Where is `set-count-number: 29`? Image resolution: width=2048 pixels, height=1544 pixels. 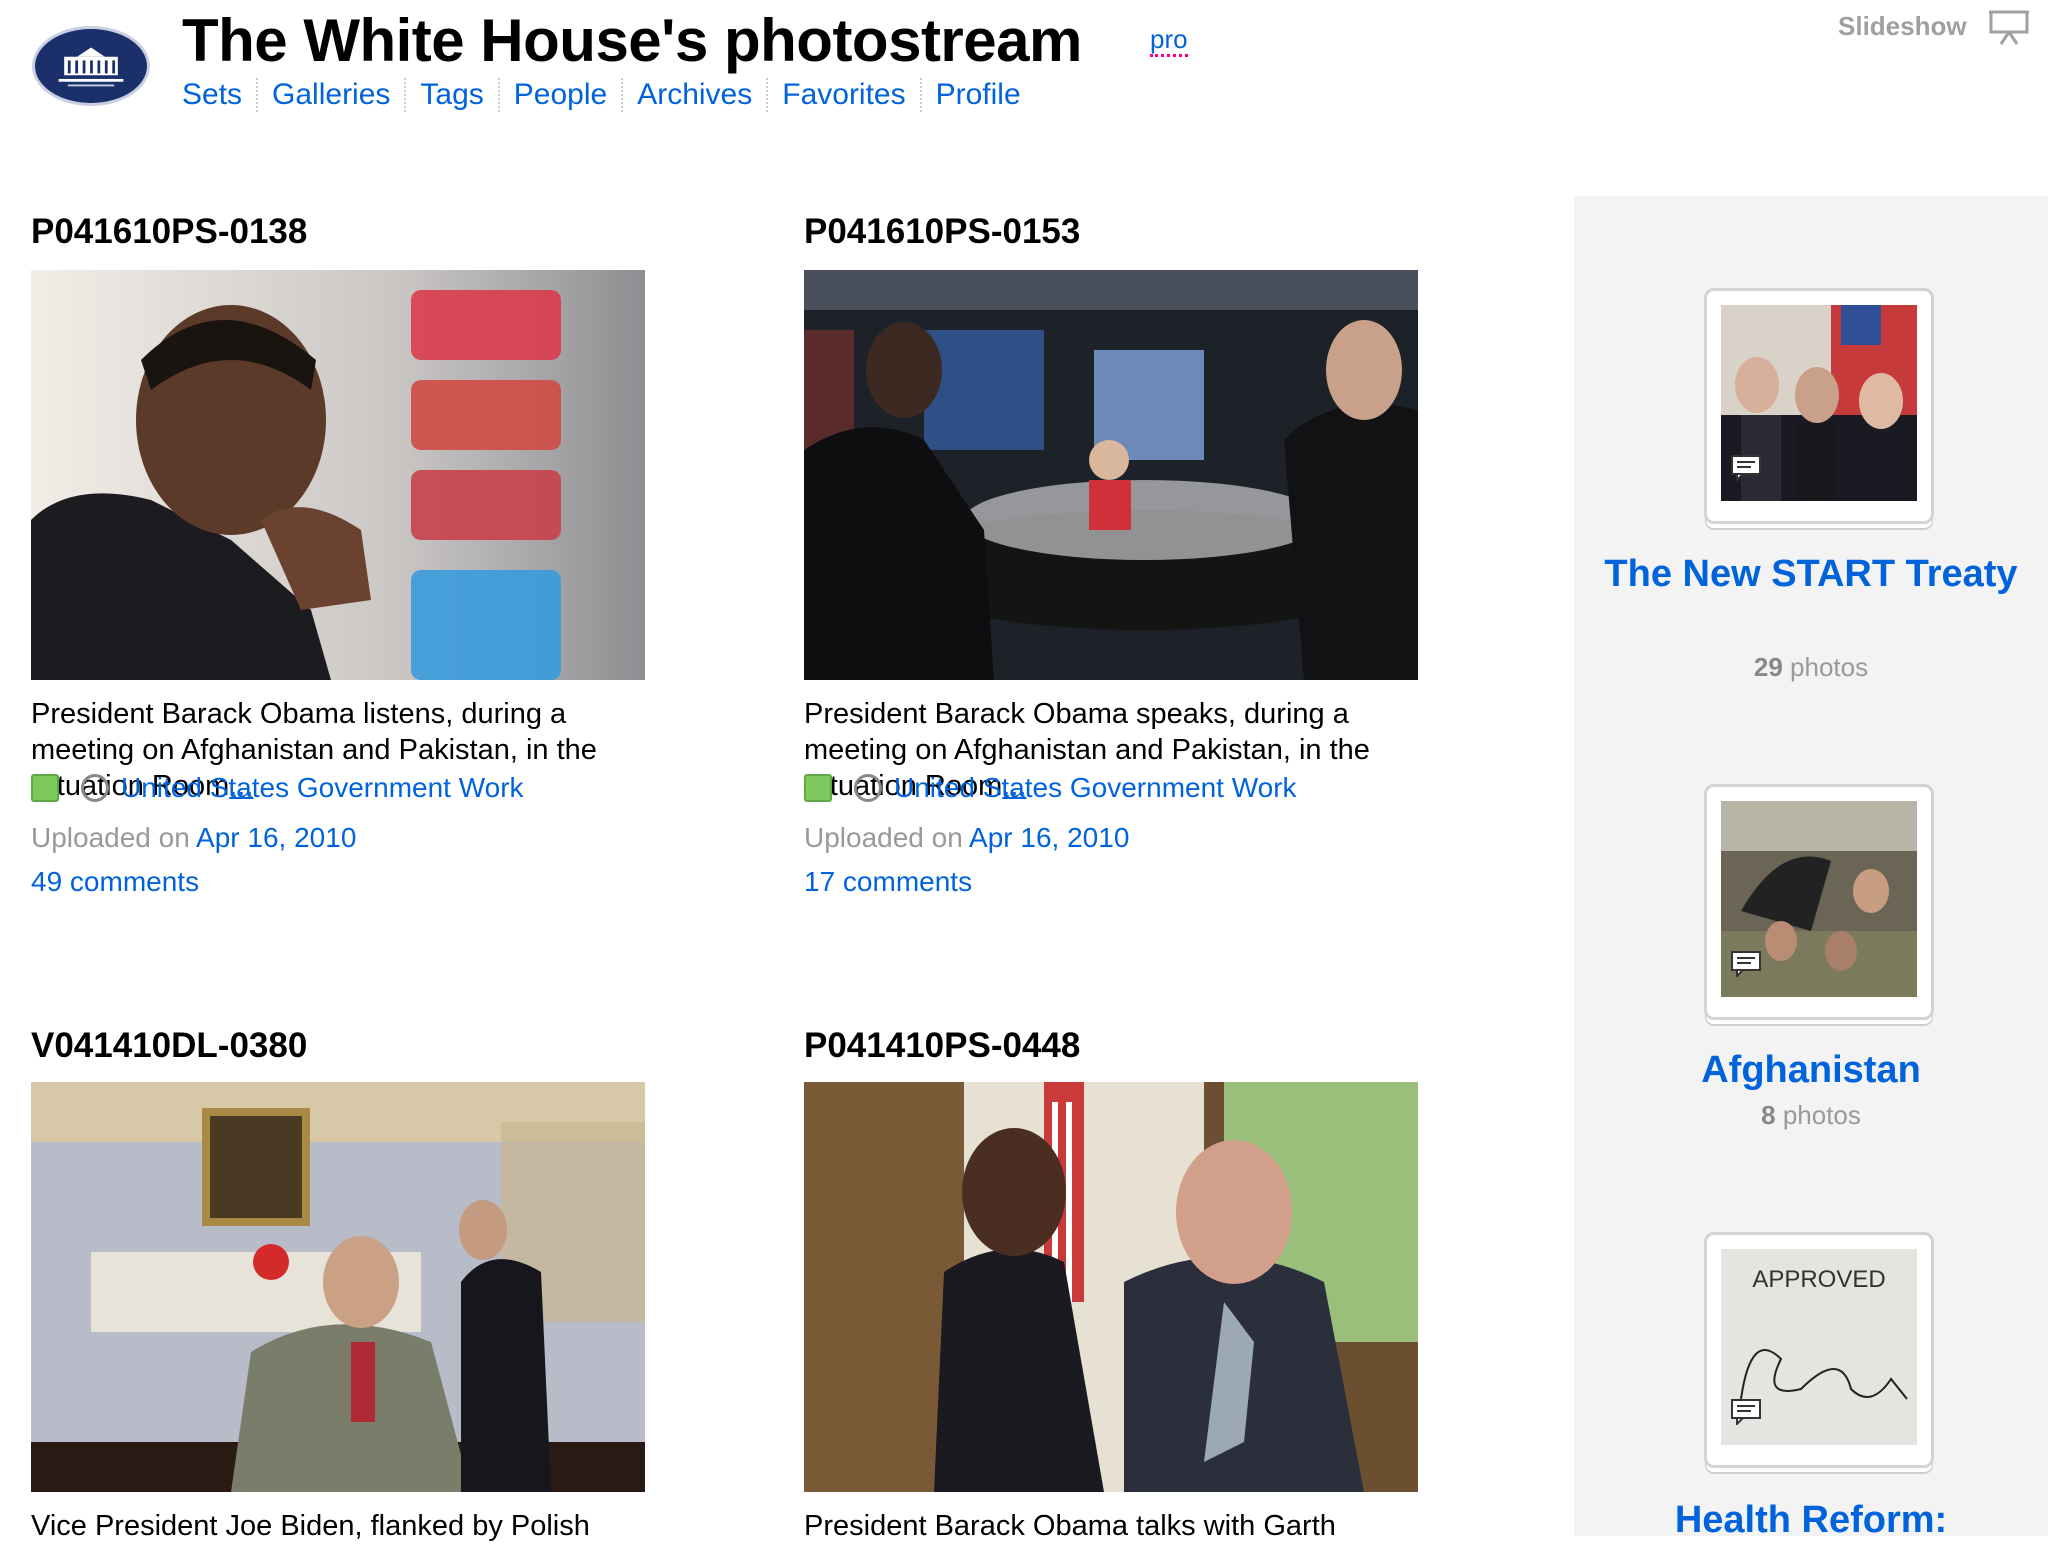 set-count-number: 29 is located at coordinates (1768, 667).